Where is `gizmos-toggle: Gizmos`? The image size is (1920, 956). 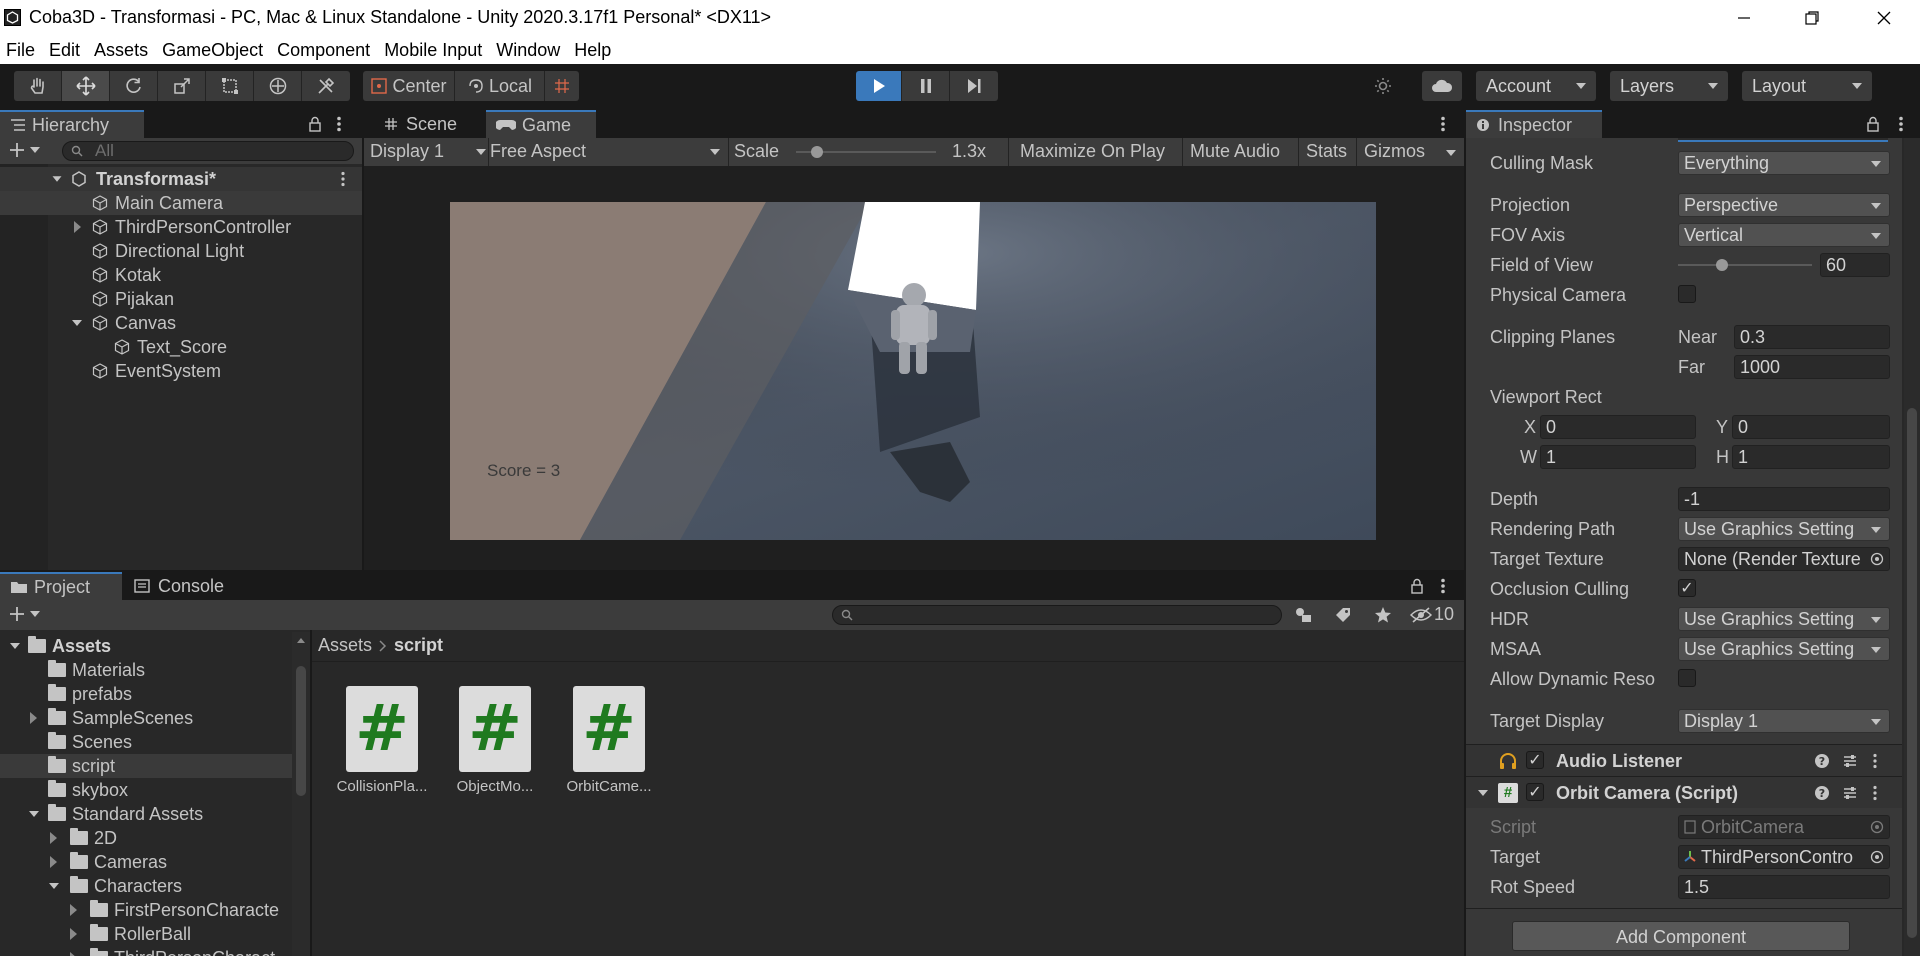 gizmos-toggle: Gizmos is located at coordinates (1394, 151).